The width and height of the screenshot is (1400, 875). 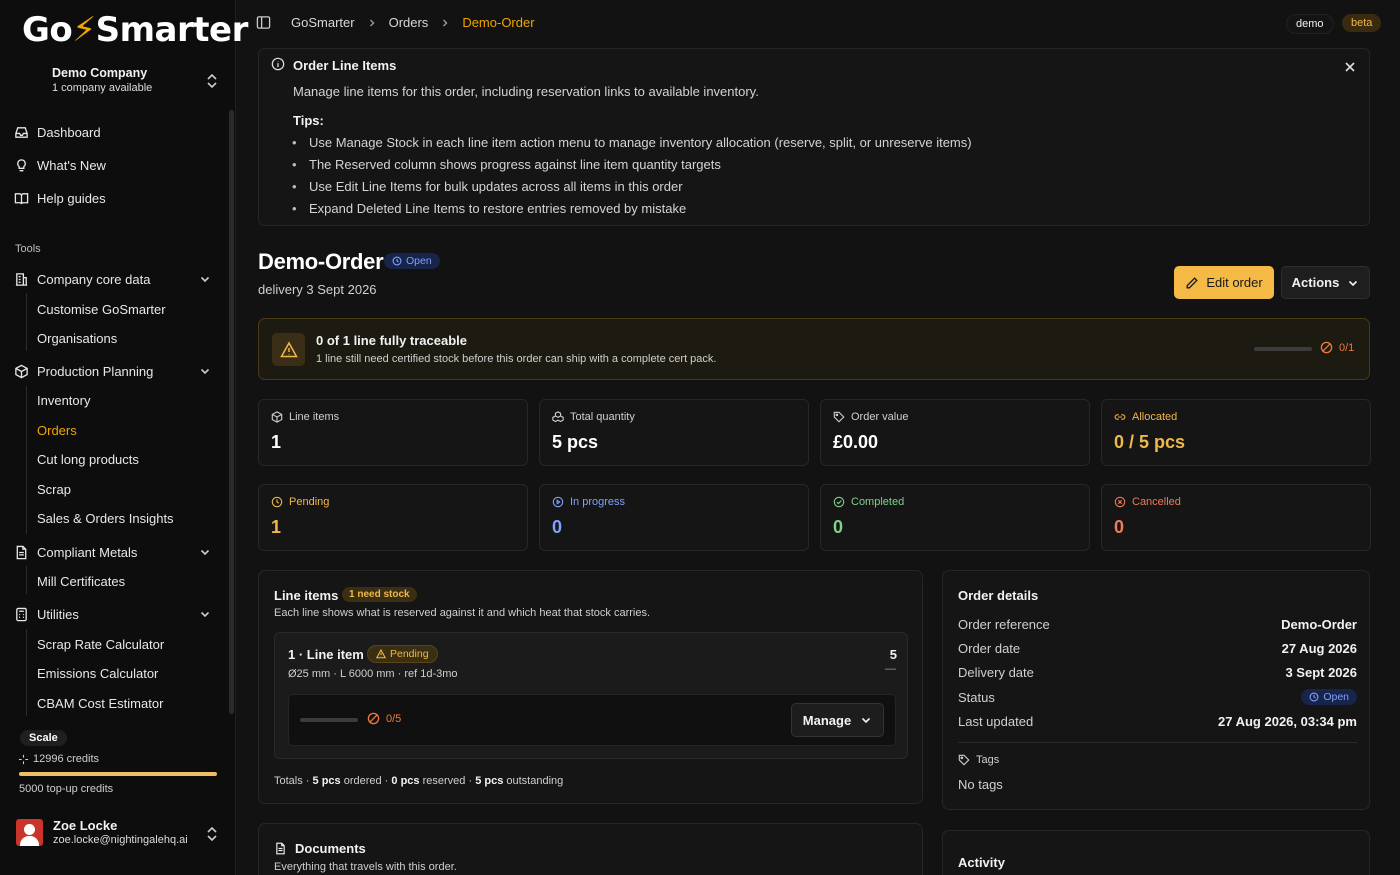 I want to click on sidebar-item-organisations: Organisations, so click(x=77, y=338).